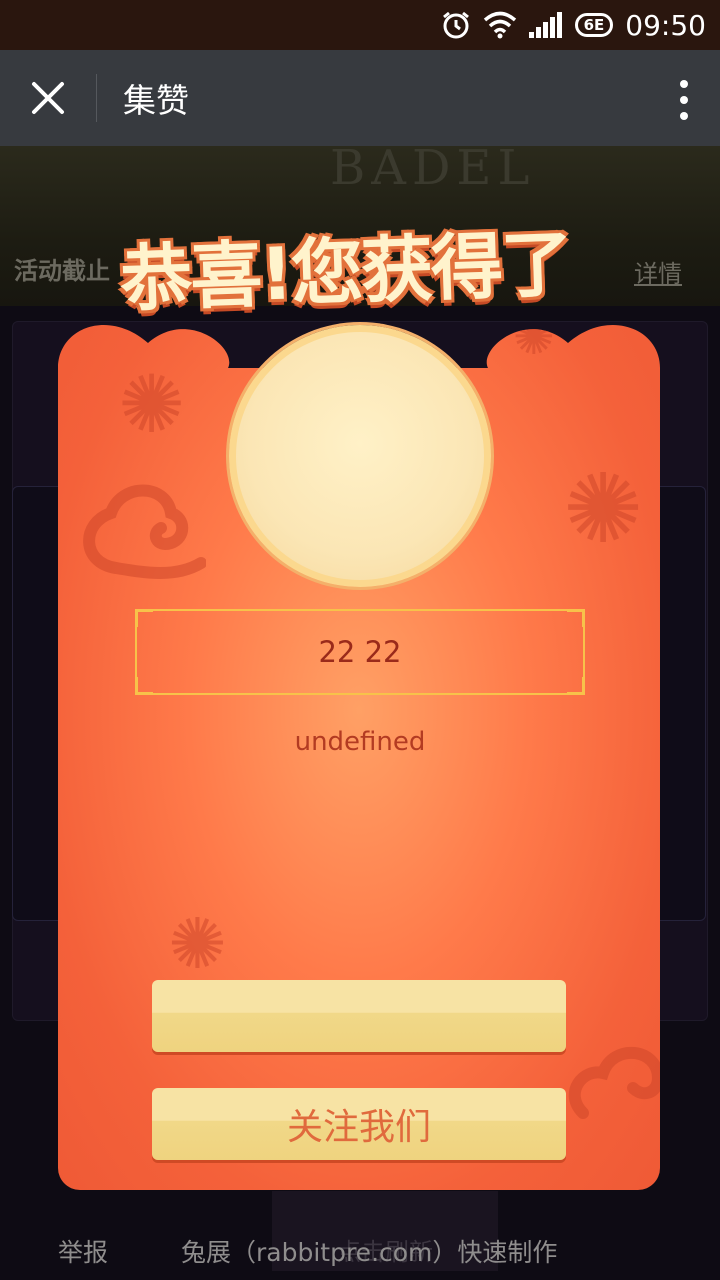  What do you see at coordinates (360, 456) in the screenshot?
I see `prize-image` at bounding box center [360, 456].